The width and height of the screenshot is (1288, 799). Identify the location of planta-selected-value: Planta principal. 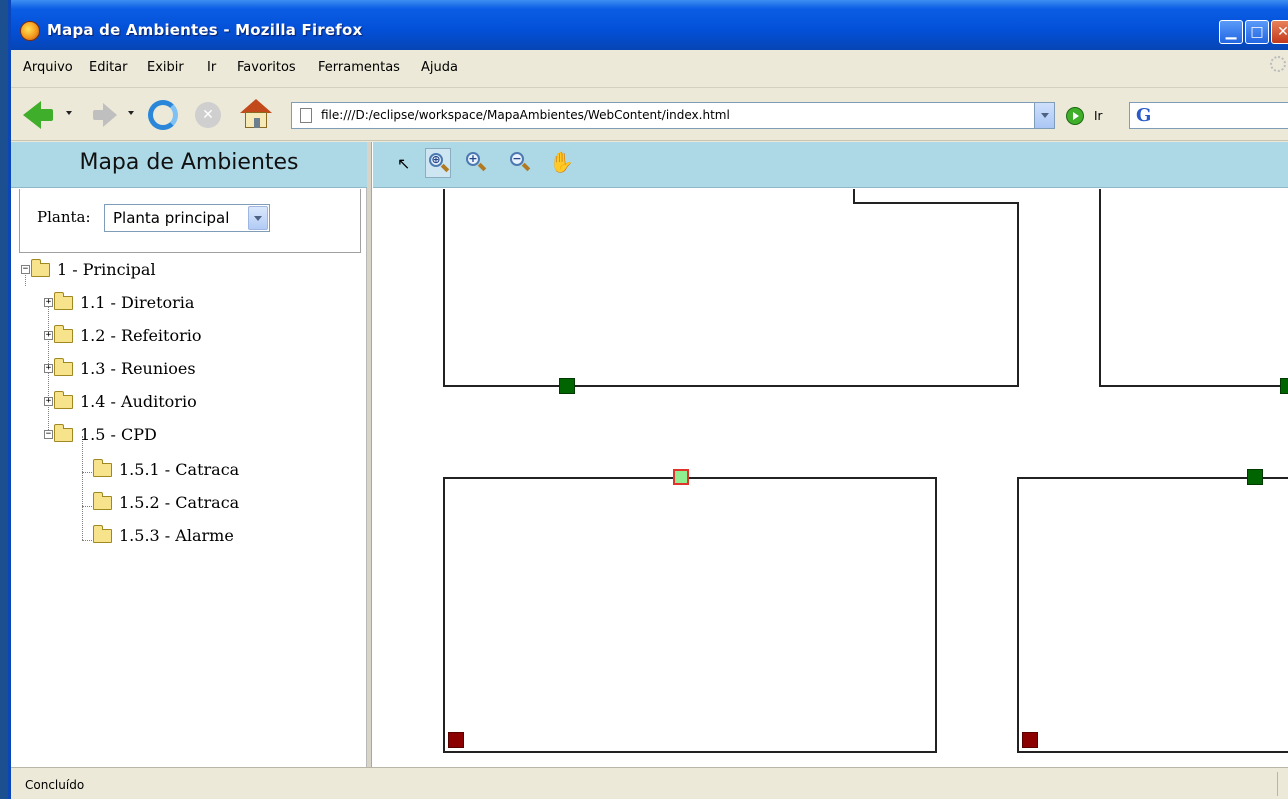
(171, 218).